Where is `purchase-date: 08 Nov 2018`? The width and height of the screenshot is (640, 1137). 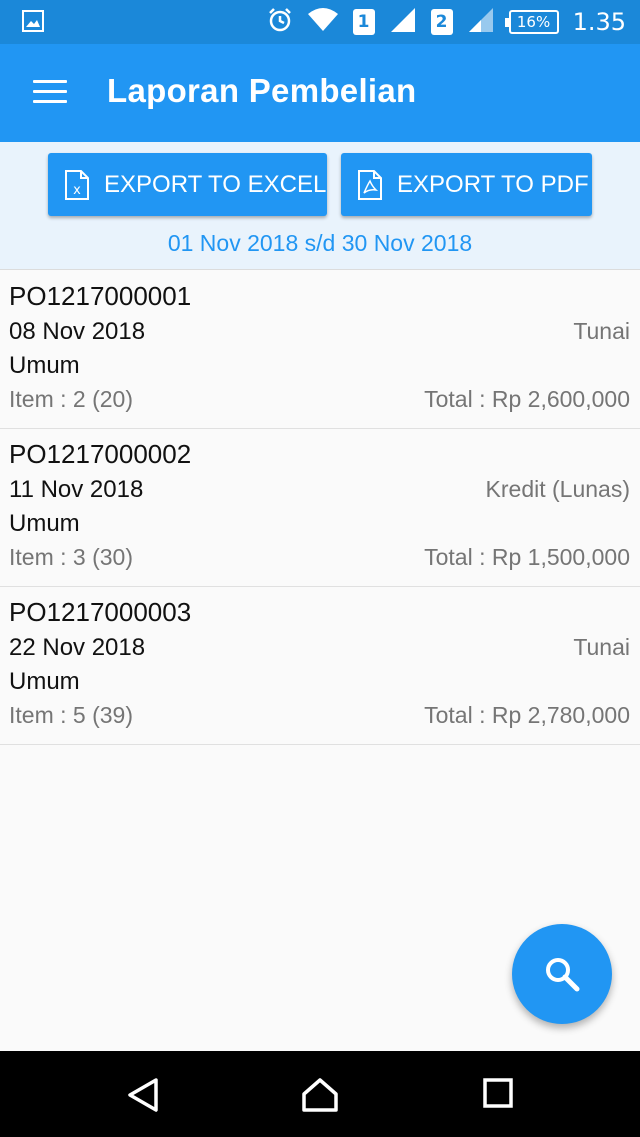 purchase-date: 08 Nov 2018 is located at coordinates (77, 331).